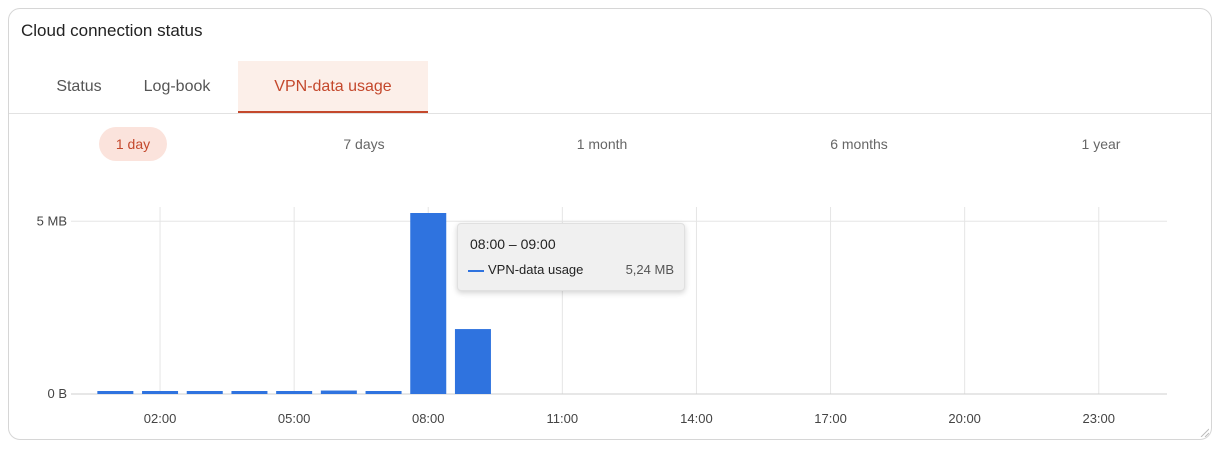  Describe the element at coordinates (649, 269) in the screenshot. I see `tooltip-value: 5,24 MB` at that location.